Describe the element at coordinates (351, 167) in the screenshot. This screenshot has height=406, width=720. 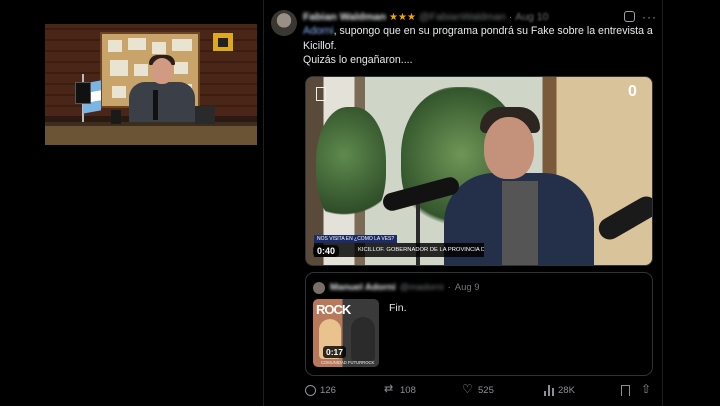
I see `plant-left` at that location.